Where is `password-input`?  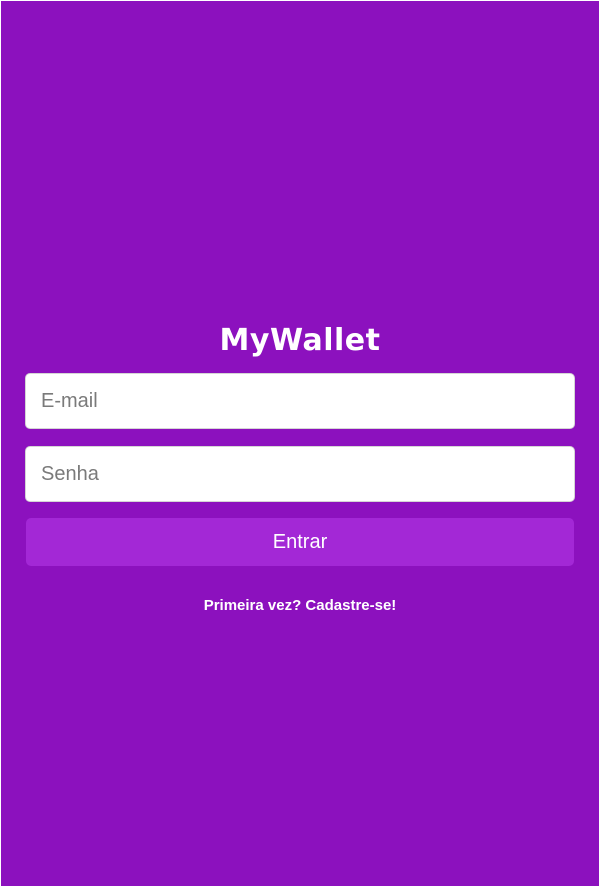
password-input is located at coordinates (300, 474).